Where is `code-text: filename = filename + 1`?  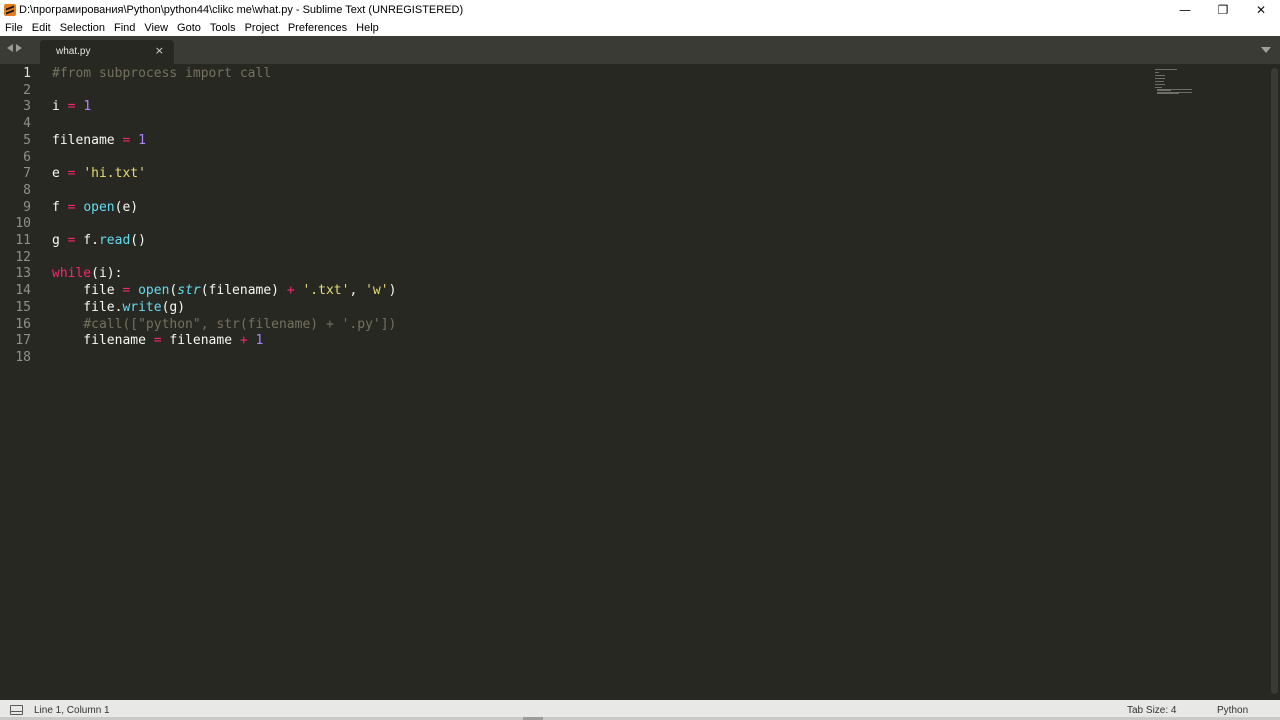
code-text: filename = filename + 1 is located at coordinates (157, 340).